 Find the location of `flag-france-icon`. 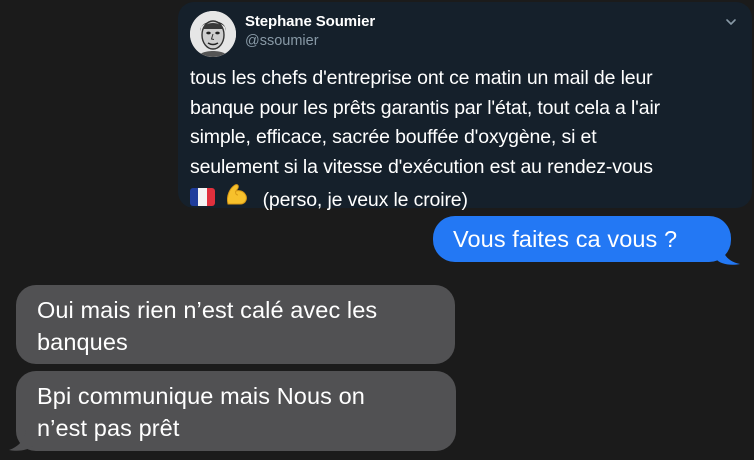

flag-france-icon is located at coordinates (202, 197).